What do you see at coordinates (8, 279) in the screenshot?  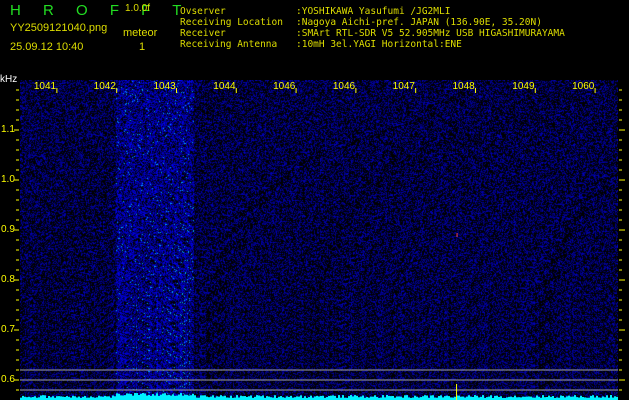 I see `y-tick-label: 0.8` at bounding box center [8, 279].